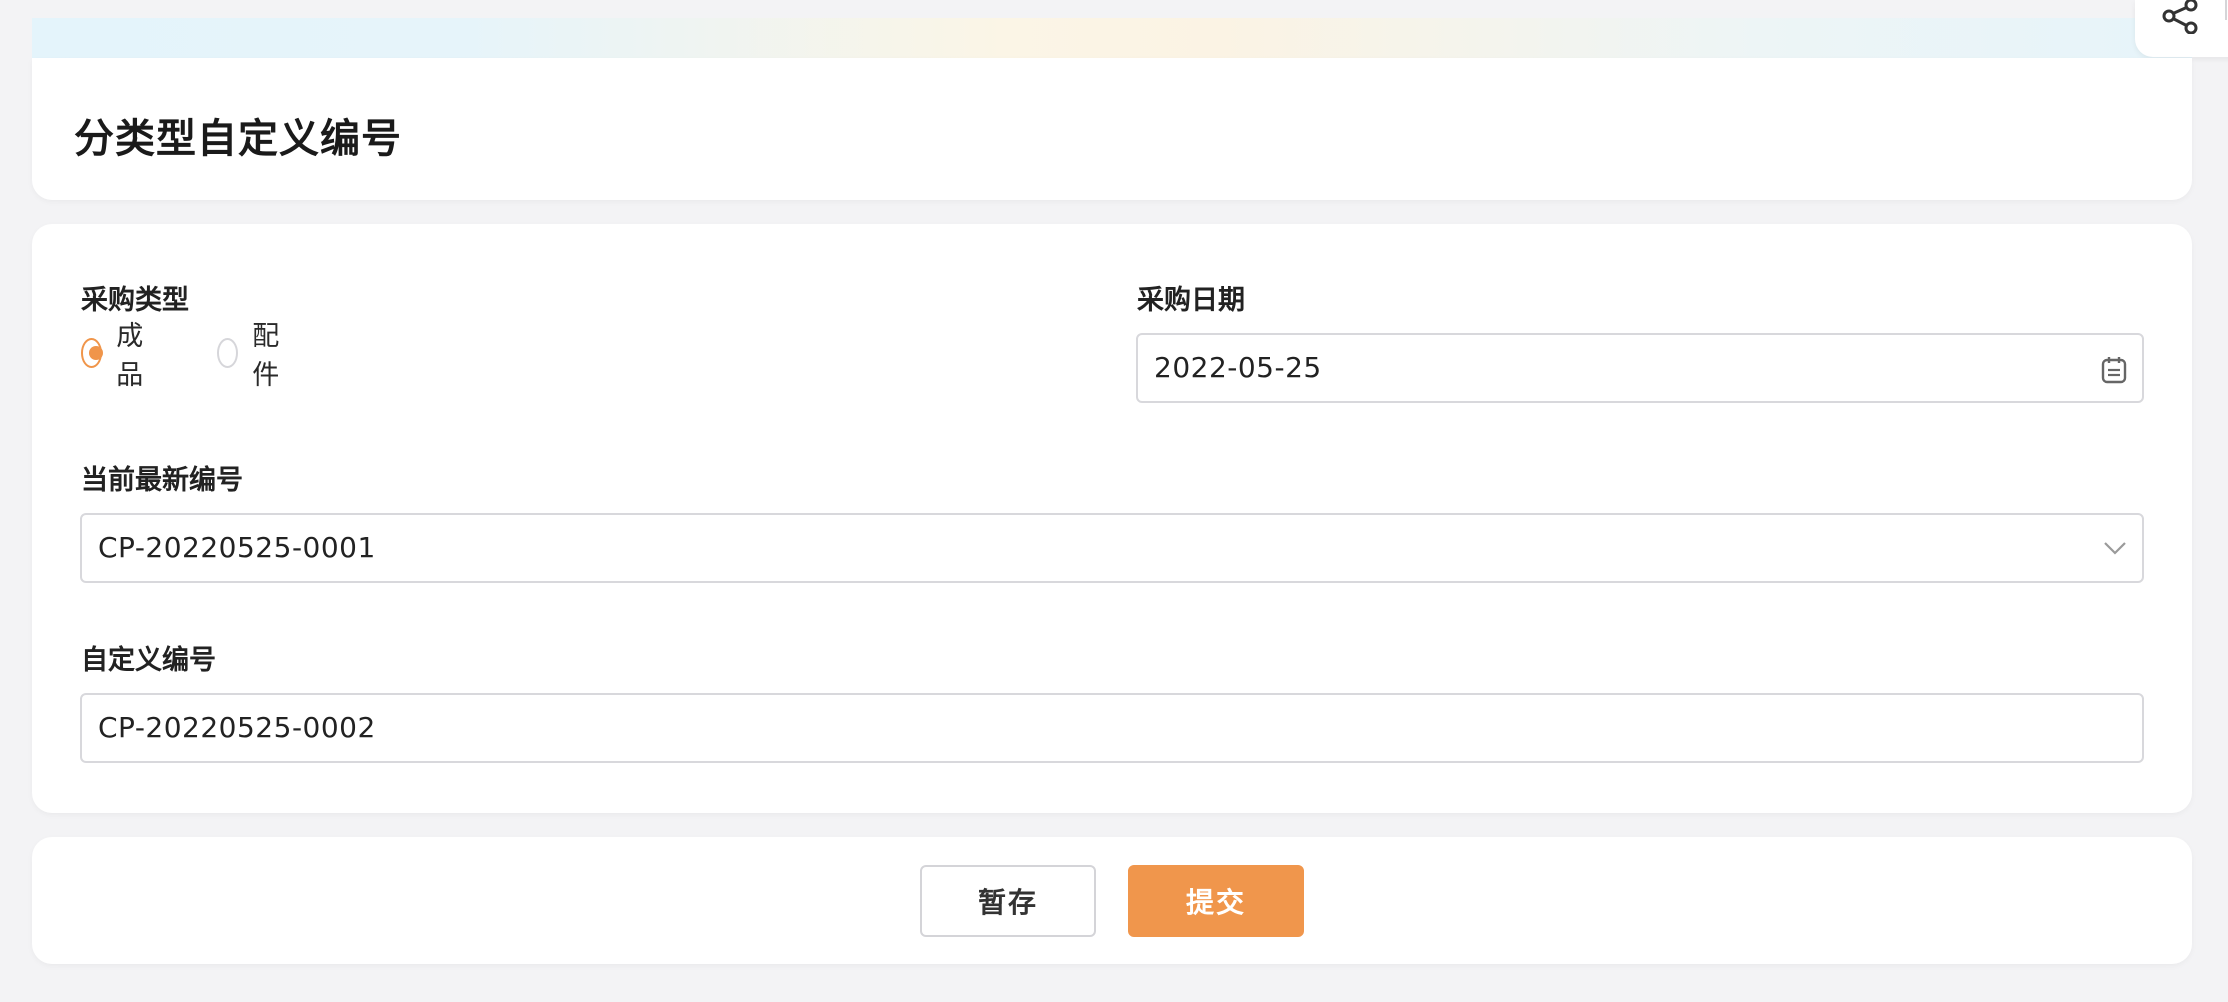  I want to click on custom-number-input: CP-20220525-0002, so click(1112, 728).